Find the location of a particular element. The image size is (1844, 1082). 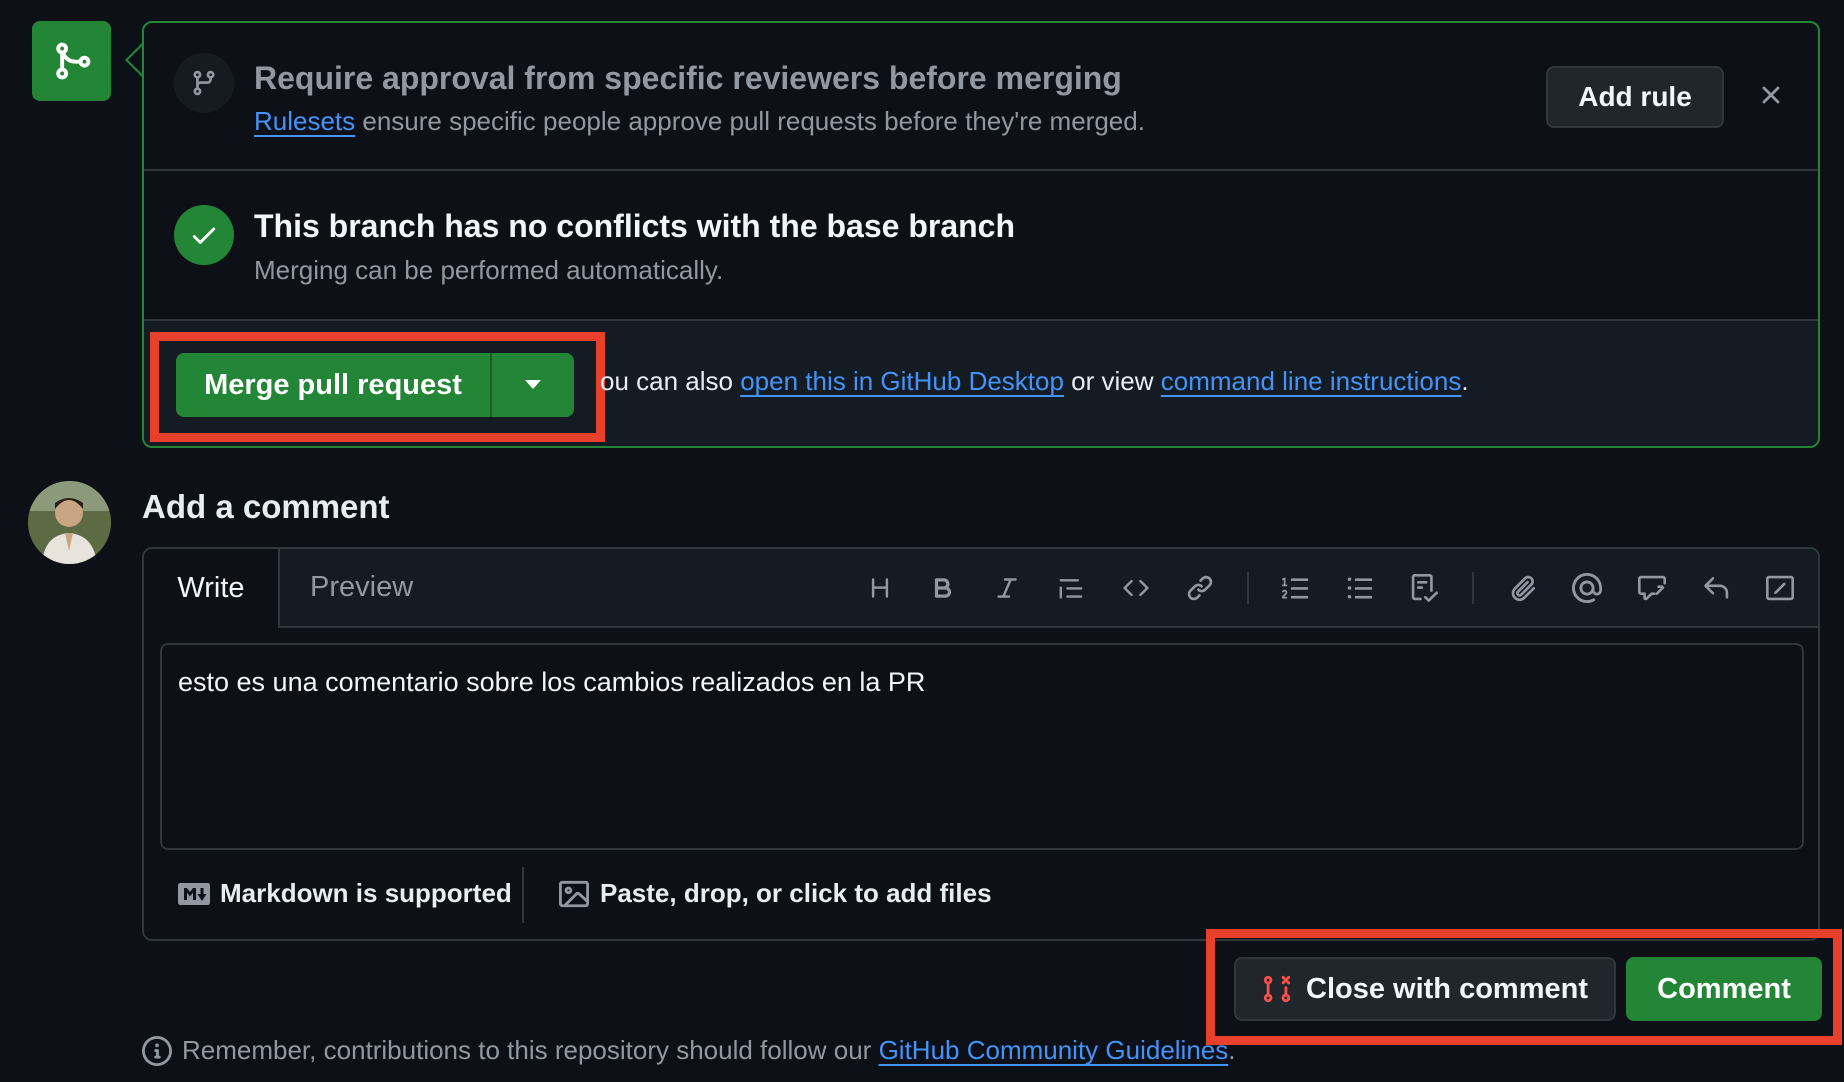

dismiss-icon is located at coordinates (1771, 95).